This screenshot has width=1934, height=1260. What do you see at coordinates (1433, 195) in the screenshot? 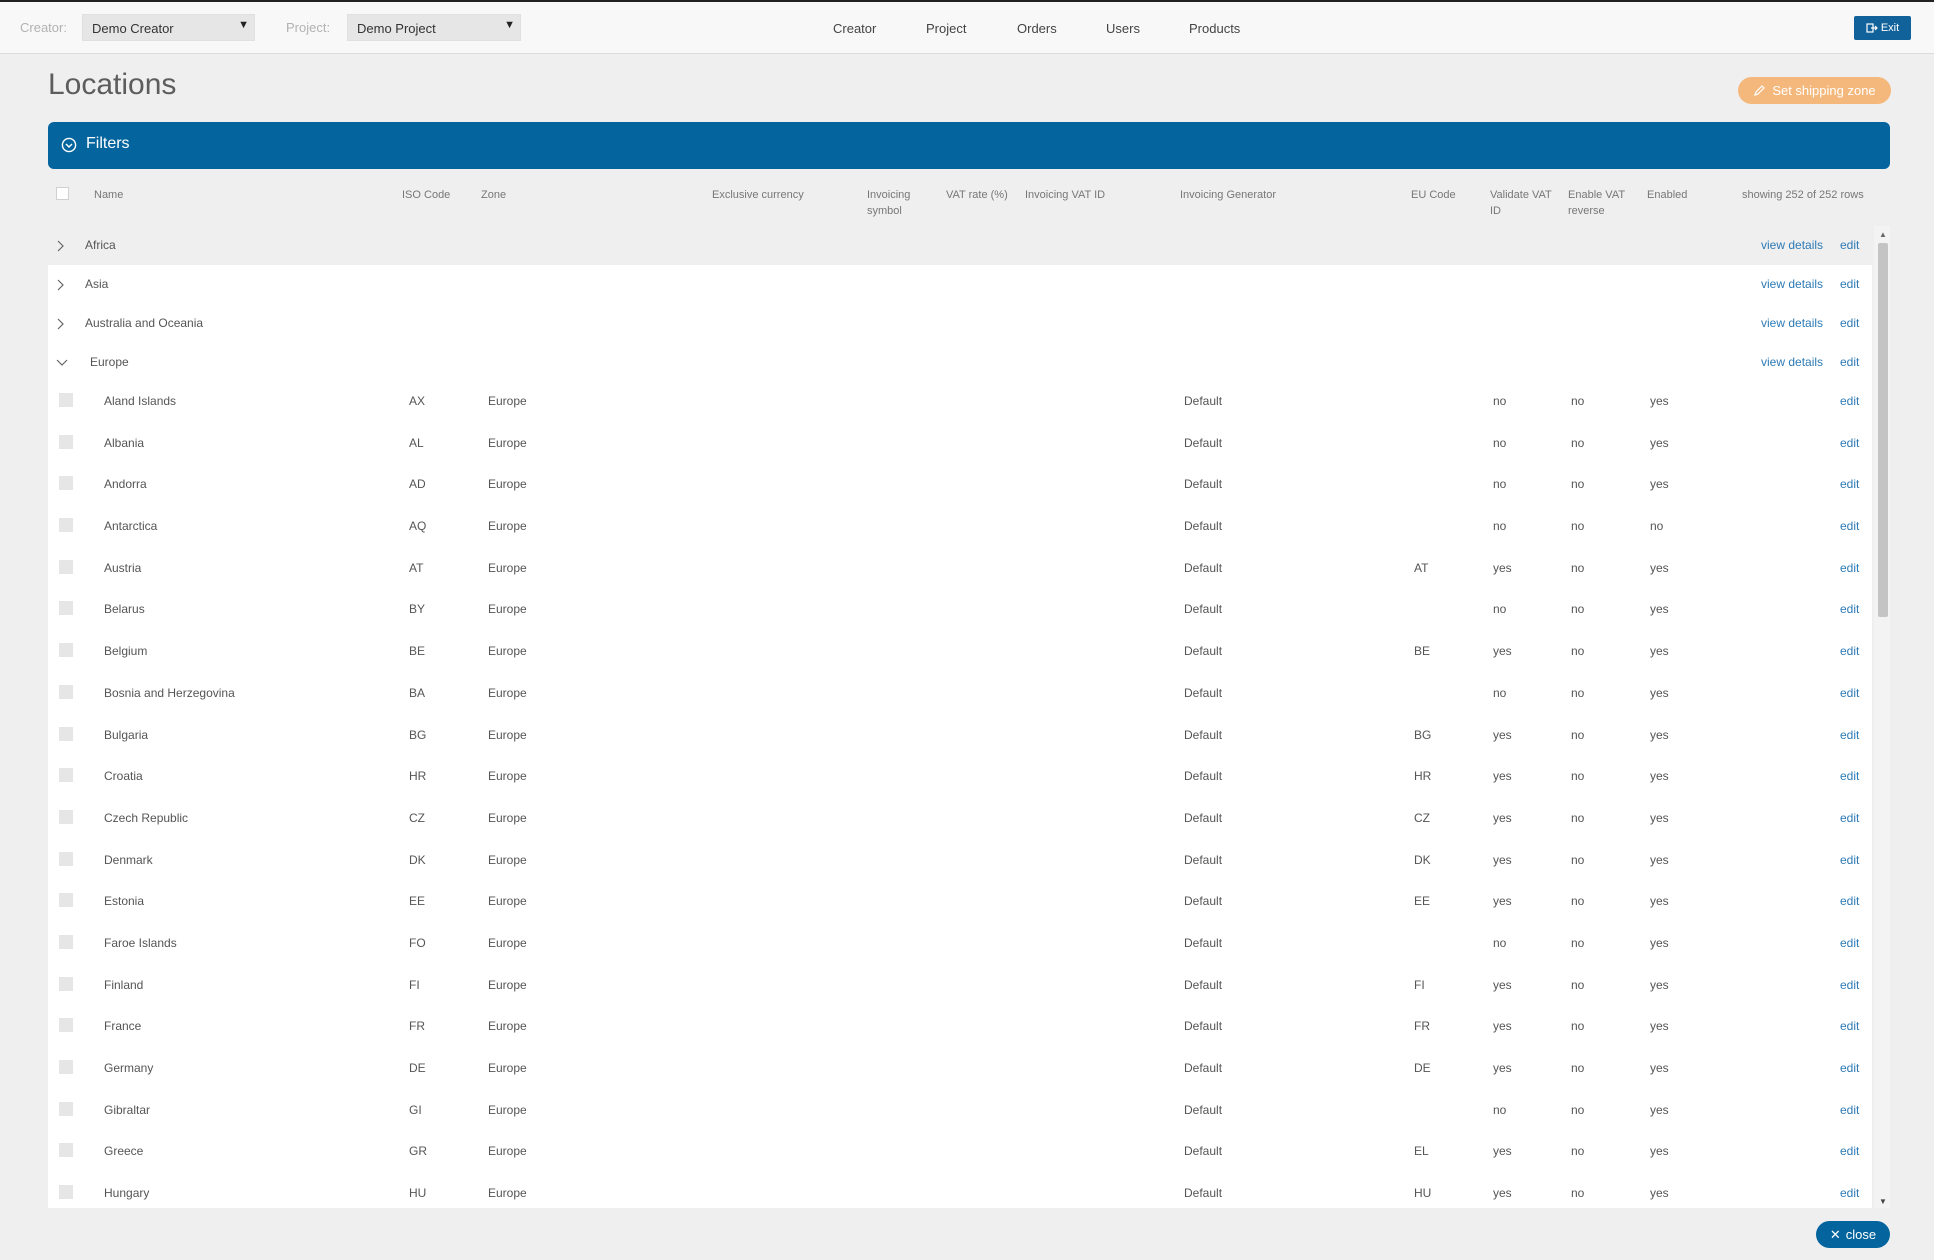
I see `column-header-eu-code: EU Code` at bounding box center [1433, 195].